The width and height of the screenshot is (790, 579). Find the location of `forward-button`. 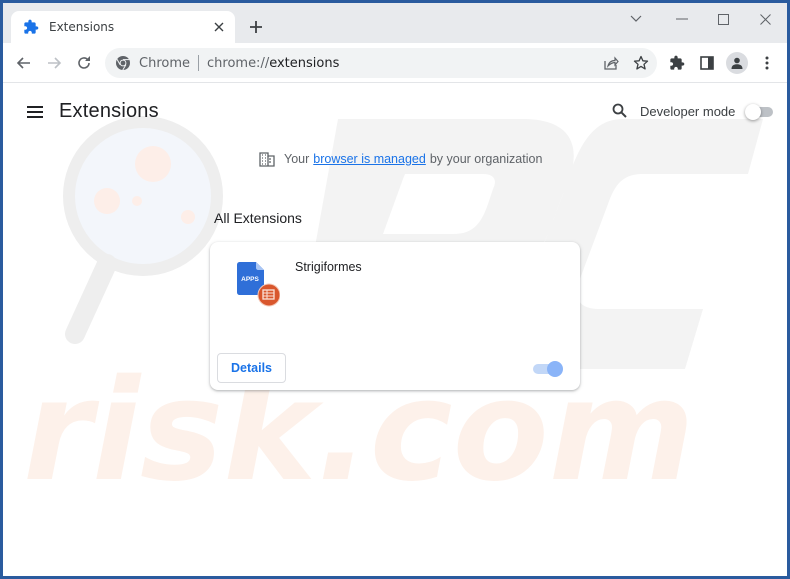

forward-button is located at coordinates (54, 63).